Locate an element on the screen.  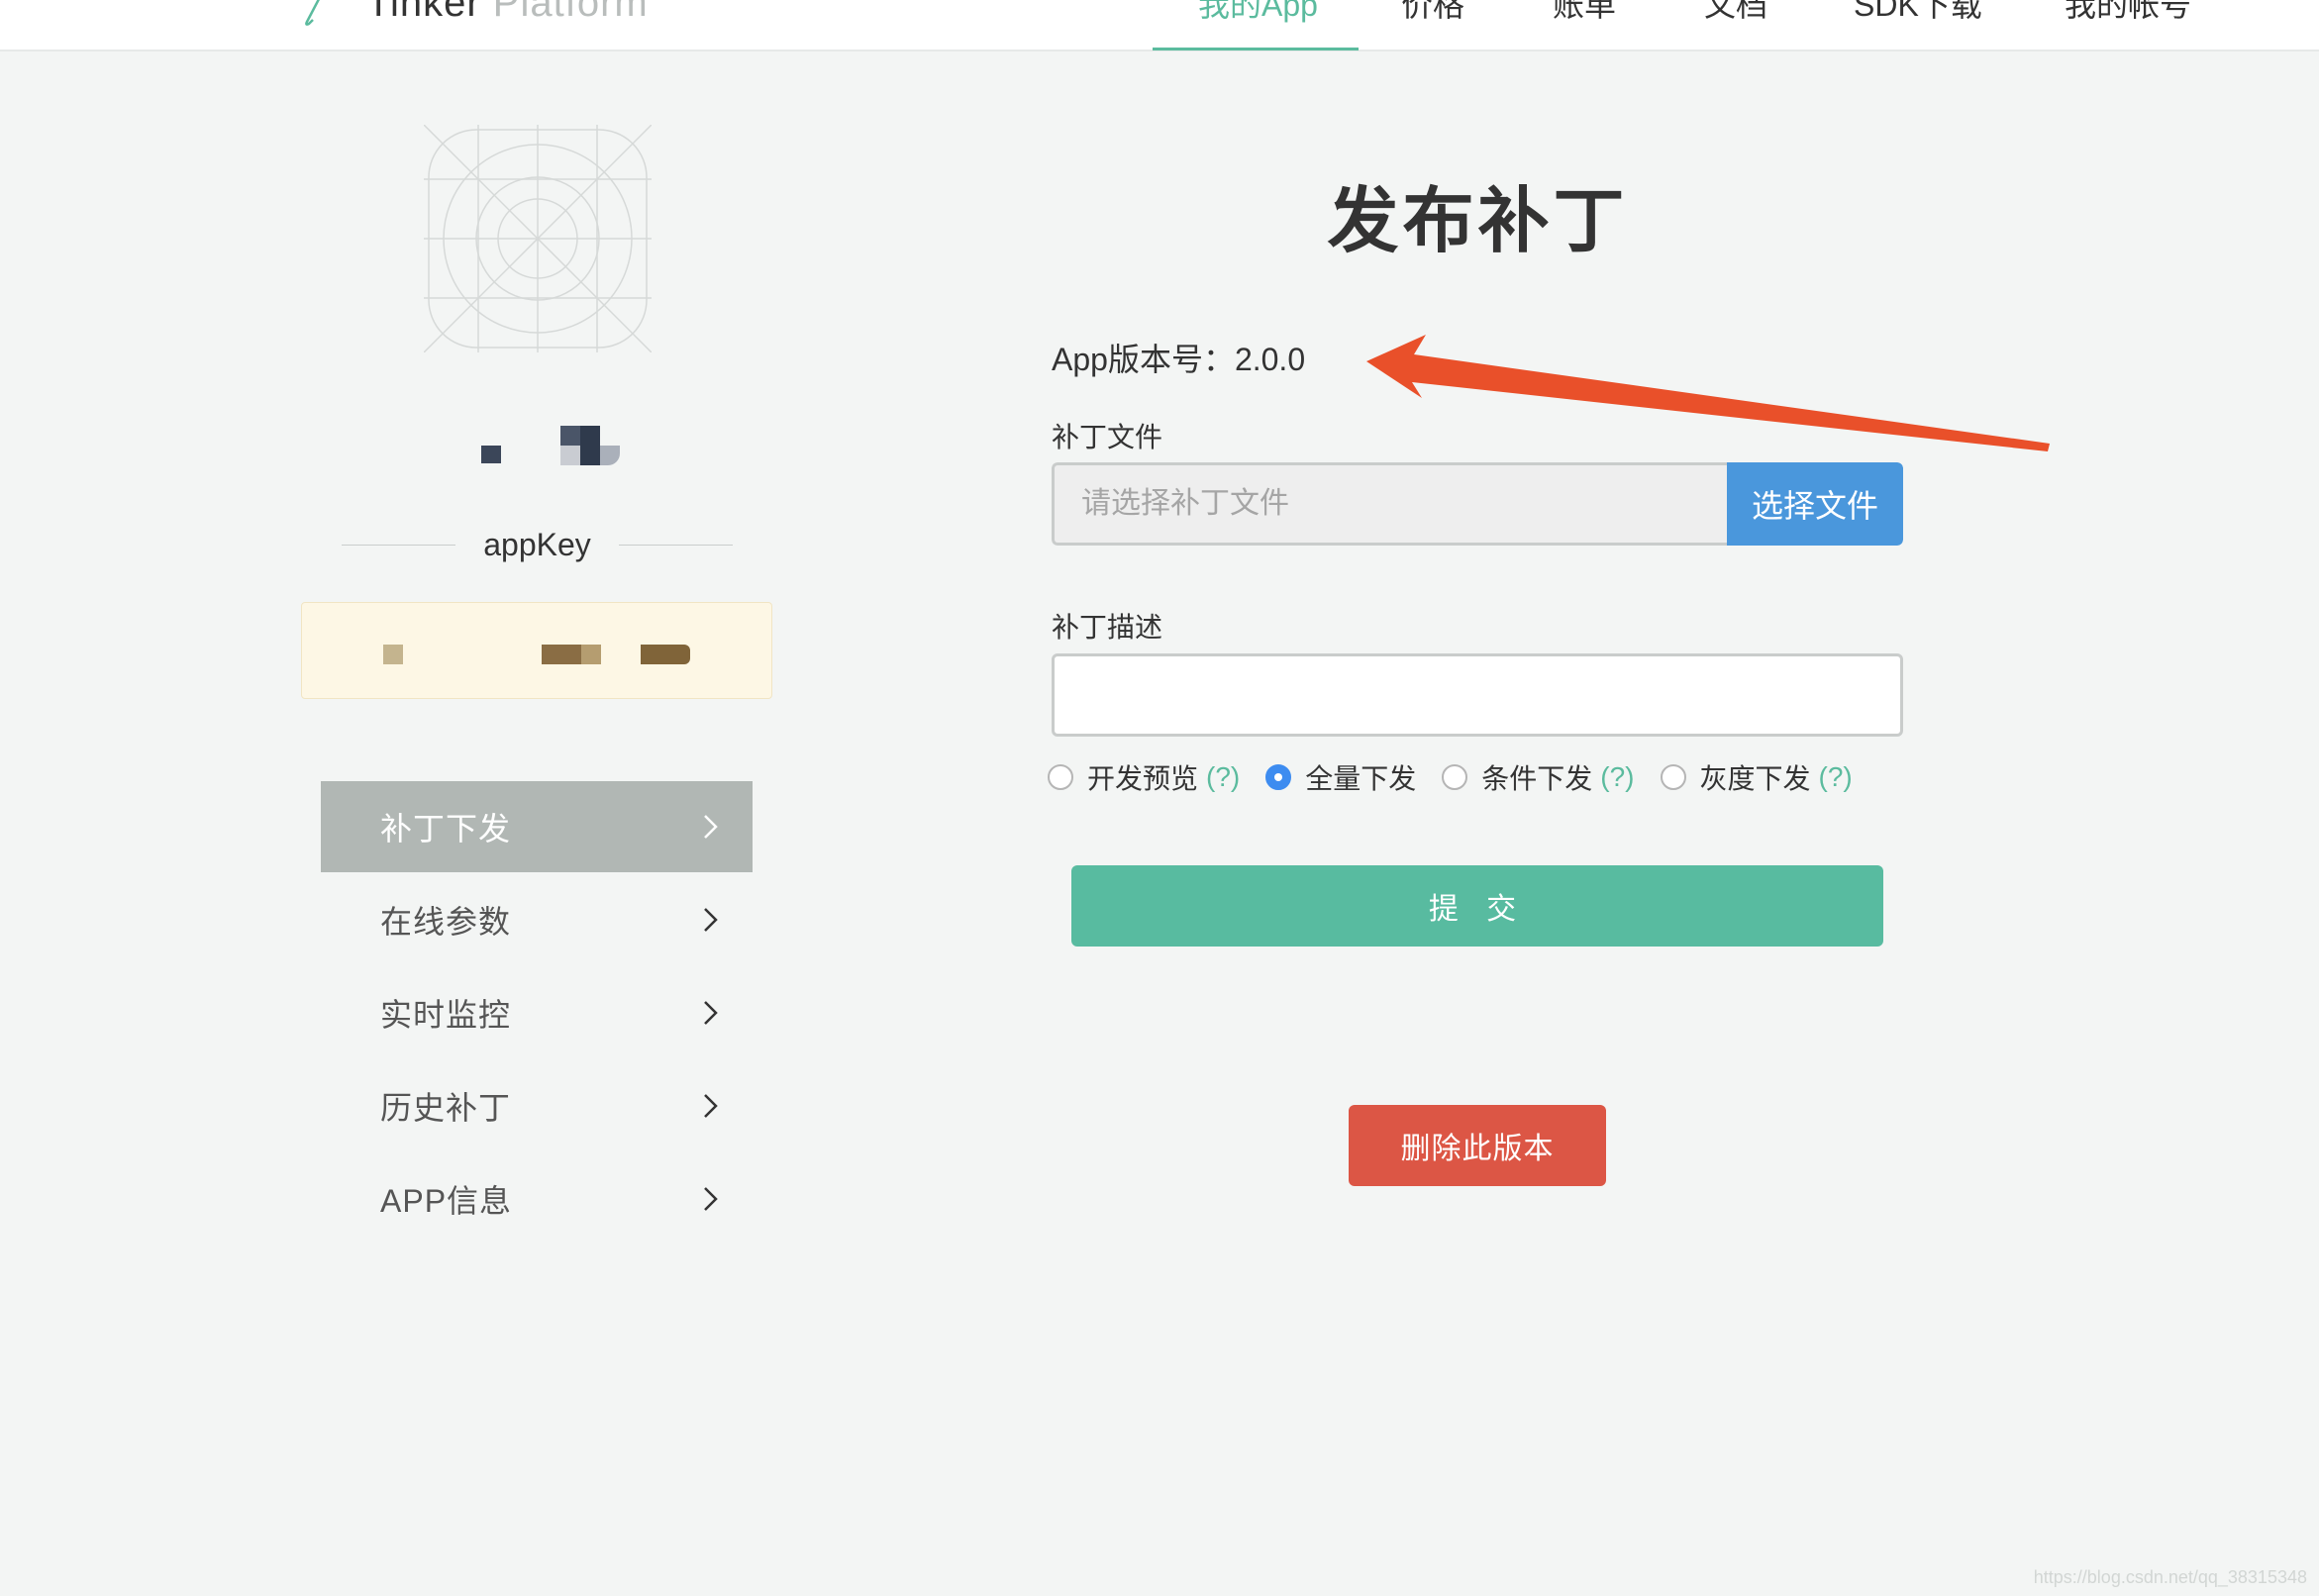
watermark: https://blog.csdn.net/qq_38315348 is located at coordinates (2170, 1577).